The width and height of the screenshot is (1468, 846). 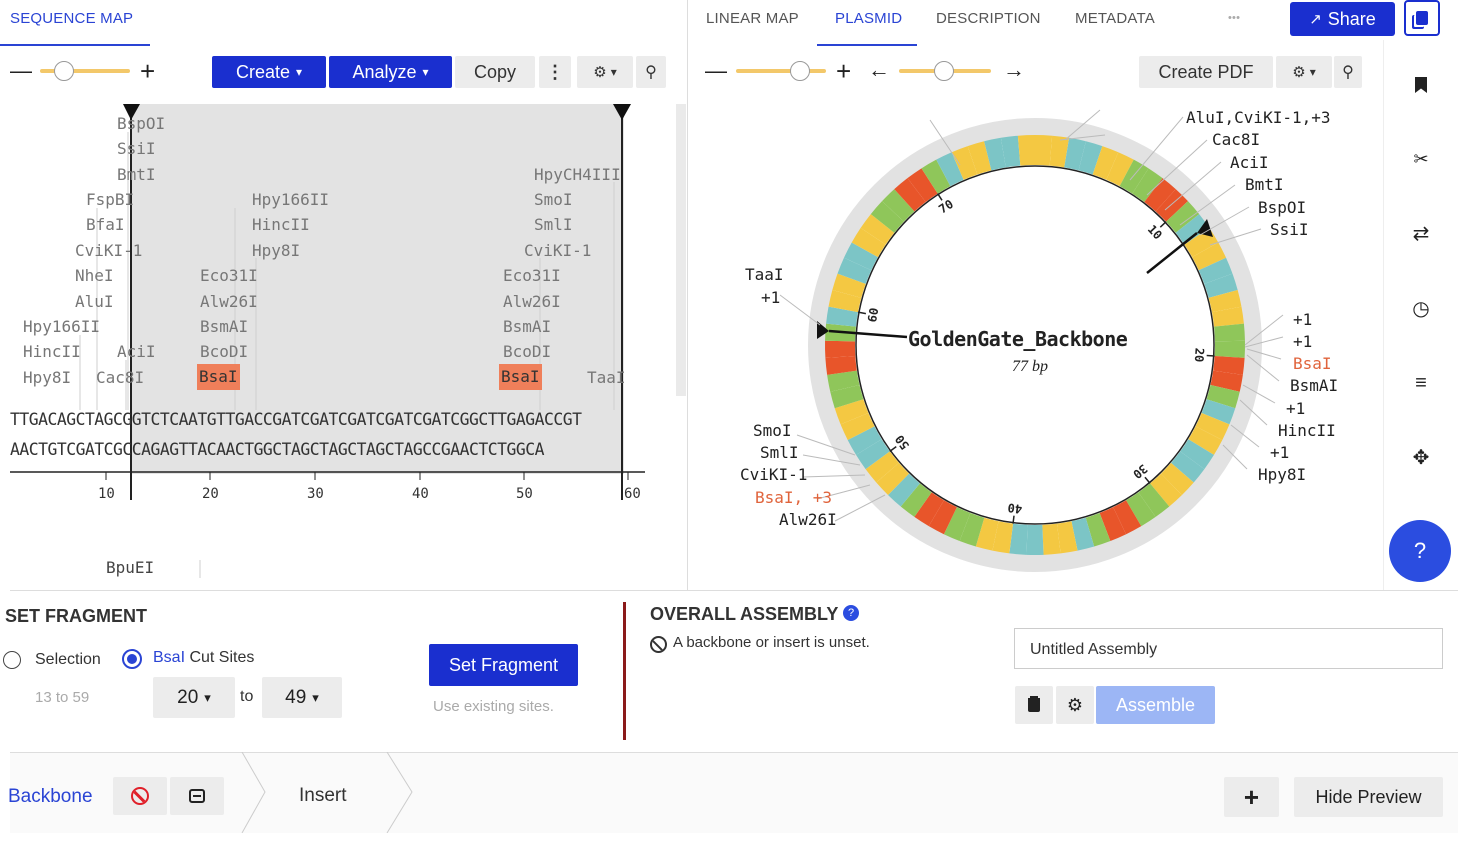 What do you see at coordinates (94, 301) in the screenshot?
I see `enzyme-label: AluI` at bounding box center [94, 301].